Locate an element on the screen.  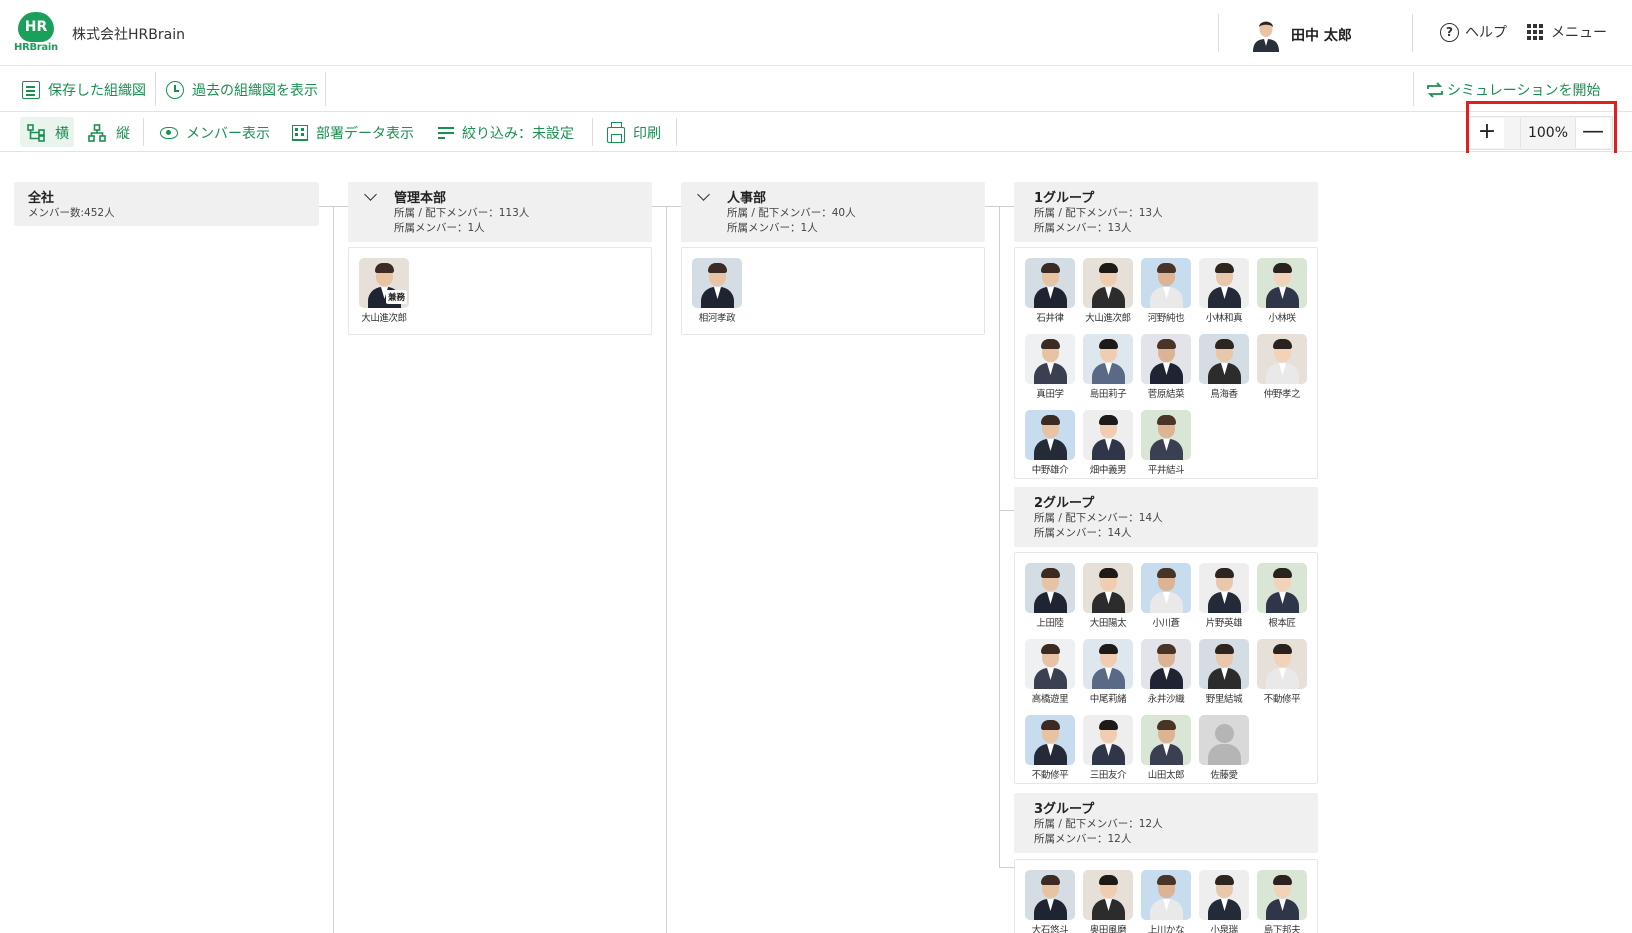
app-header: HR HRBrain 株式会社HRBrain 田中 太郎 ? ヘルプ メニュー is located at coordinates (816, 33).